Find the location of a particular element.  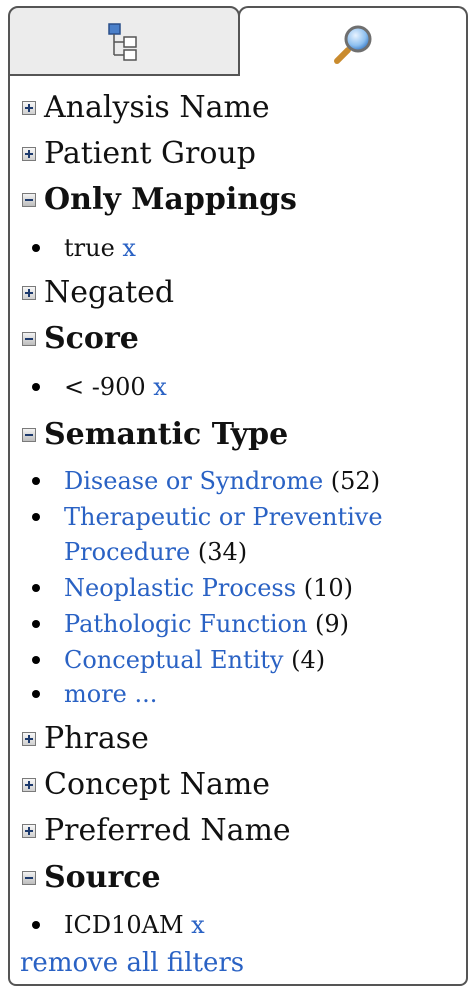

facet-source: Source is located at coordinates (91, 878).